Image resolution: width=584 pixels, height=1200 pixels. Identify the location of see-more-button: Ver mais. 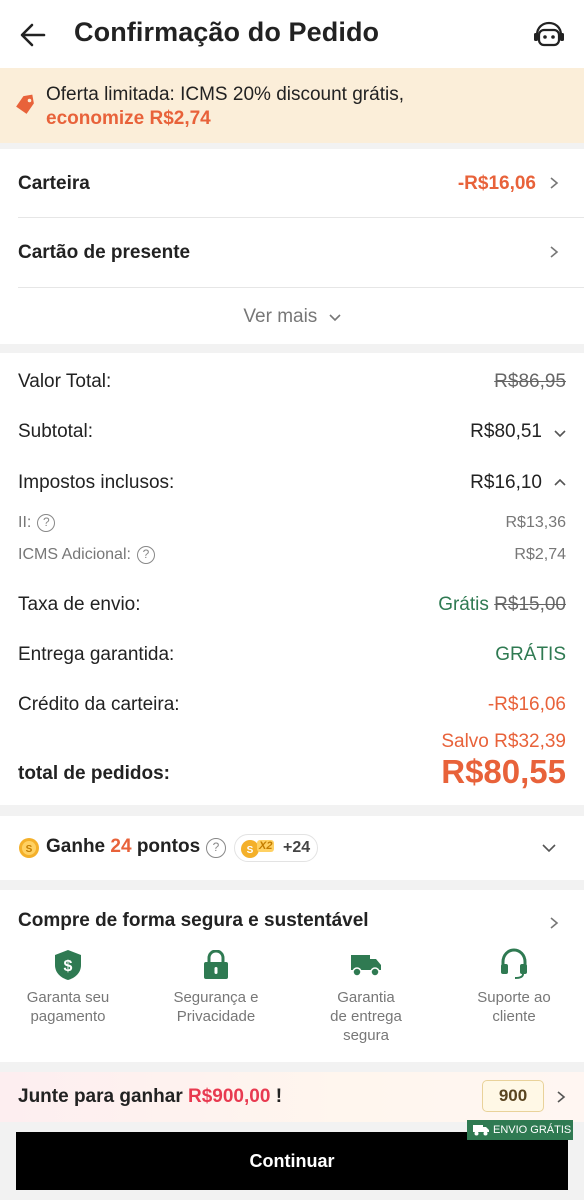
(292, 317).